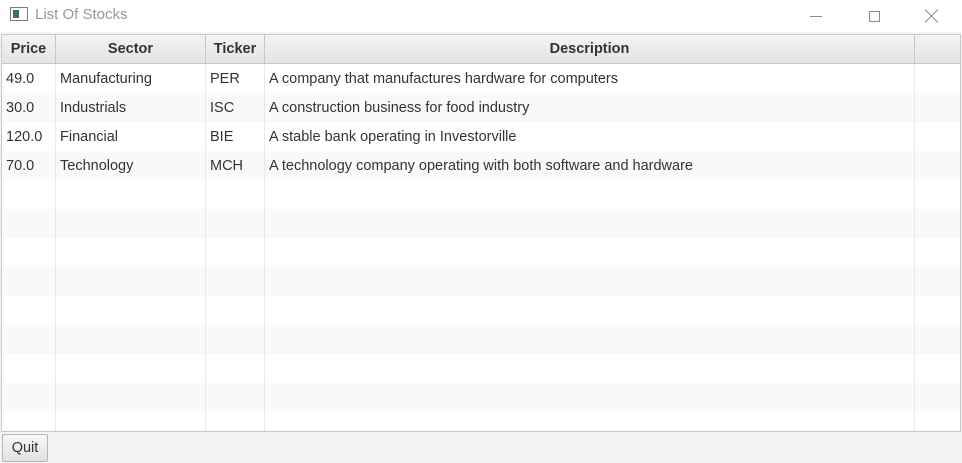 The height and width of the screenshot is (463, 962). What do you see at coordinates (590, 49) in the screenshot?
I see `column-header-description: Description` at bounding box center [590, 49].